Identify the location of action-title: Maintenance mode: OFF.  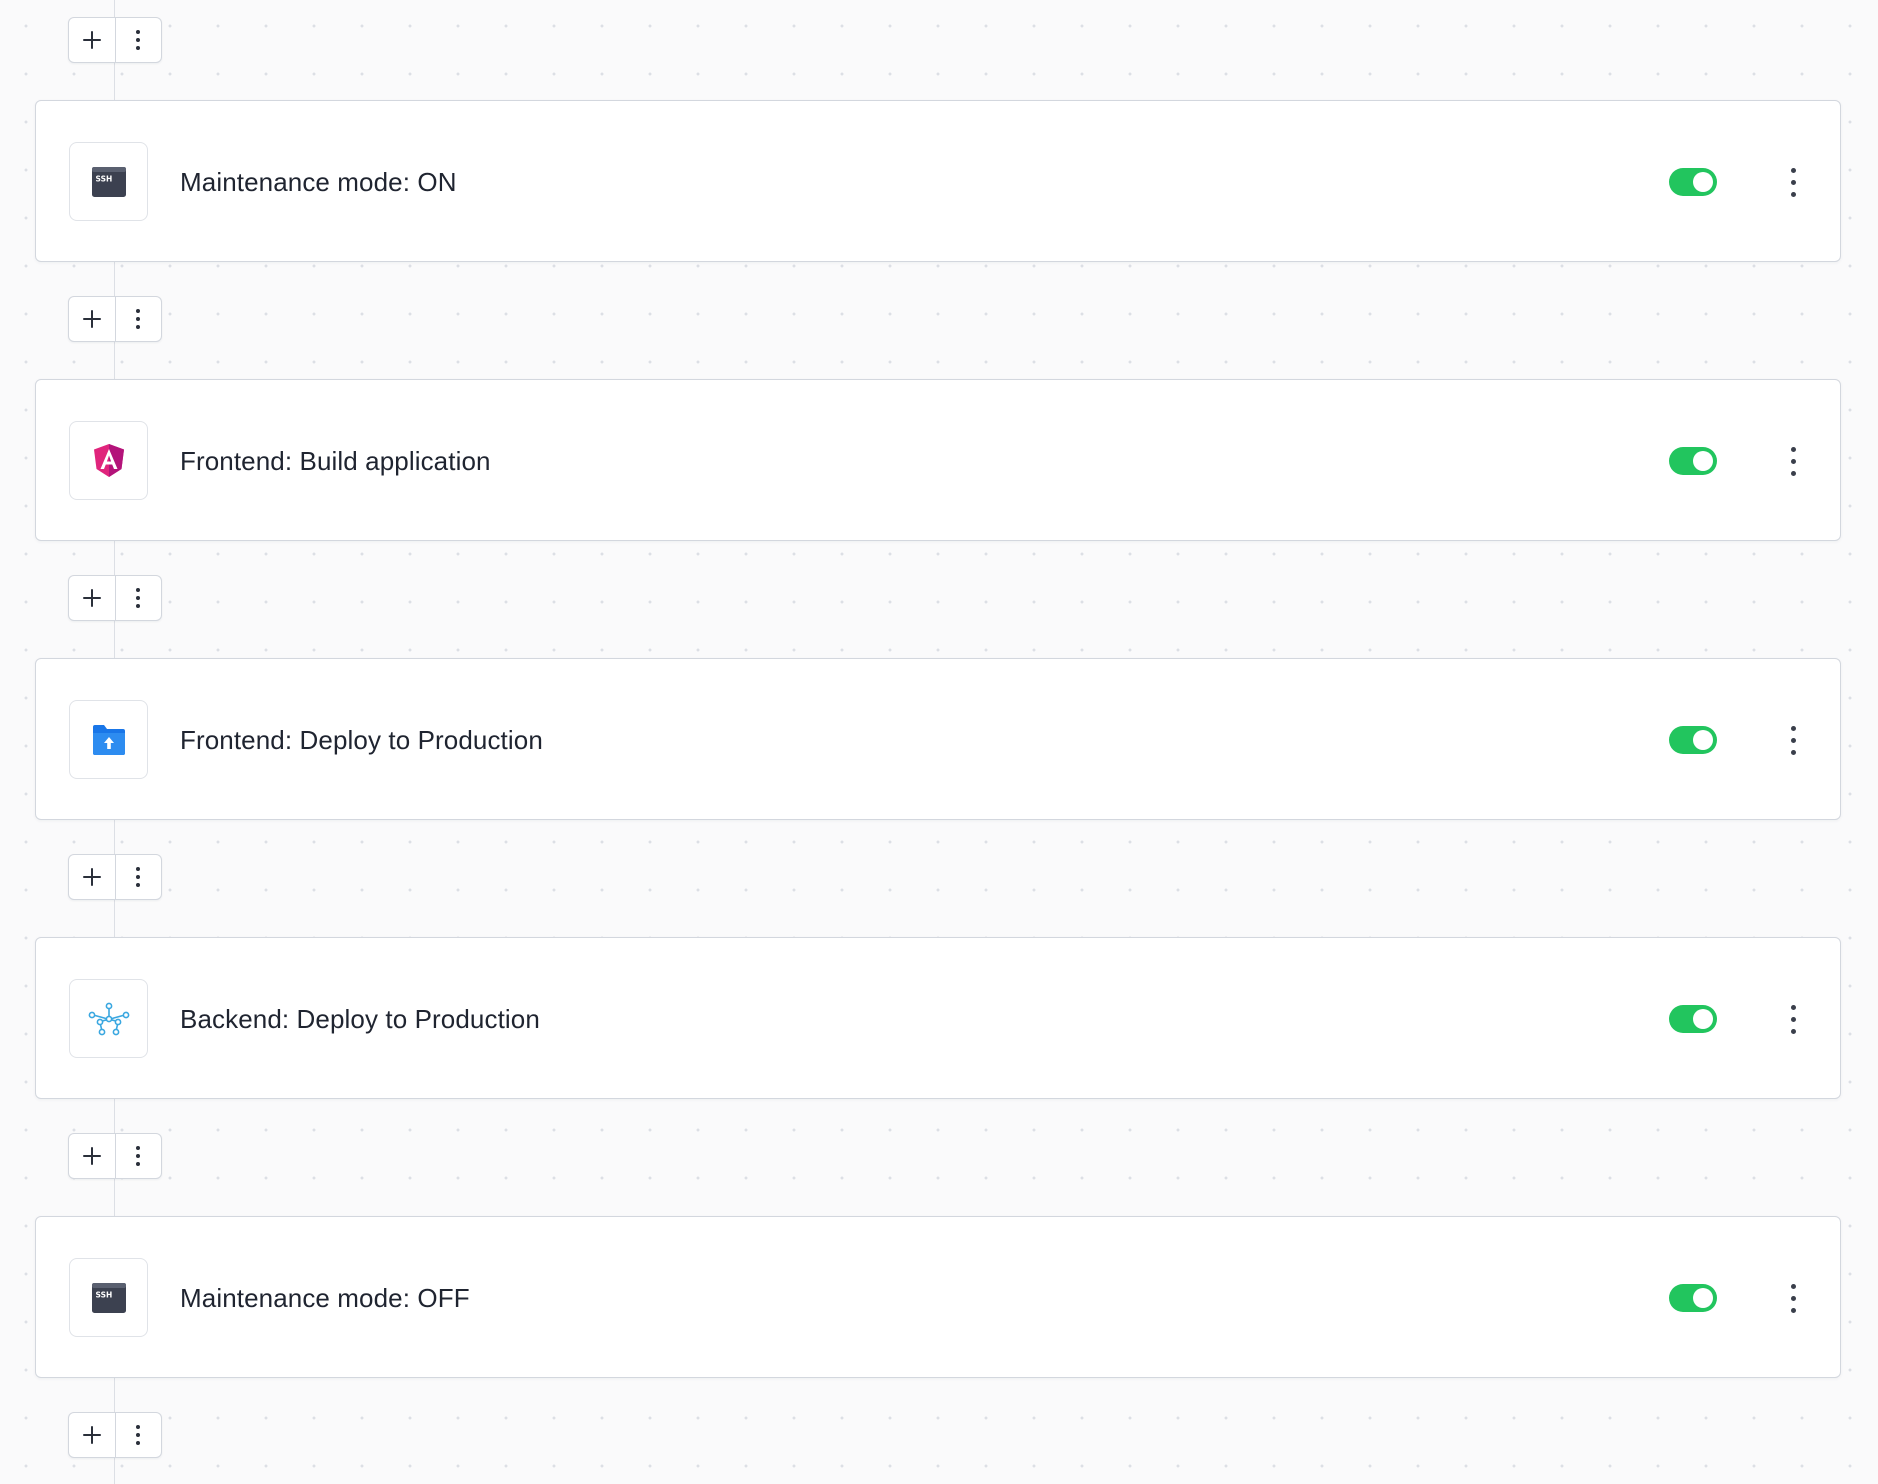
(325, 1298).